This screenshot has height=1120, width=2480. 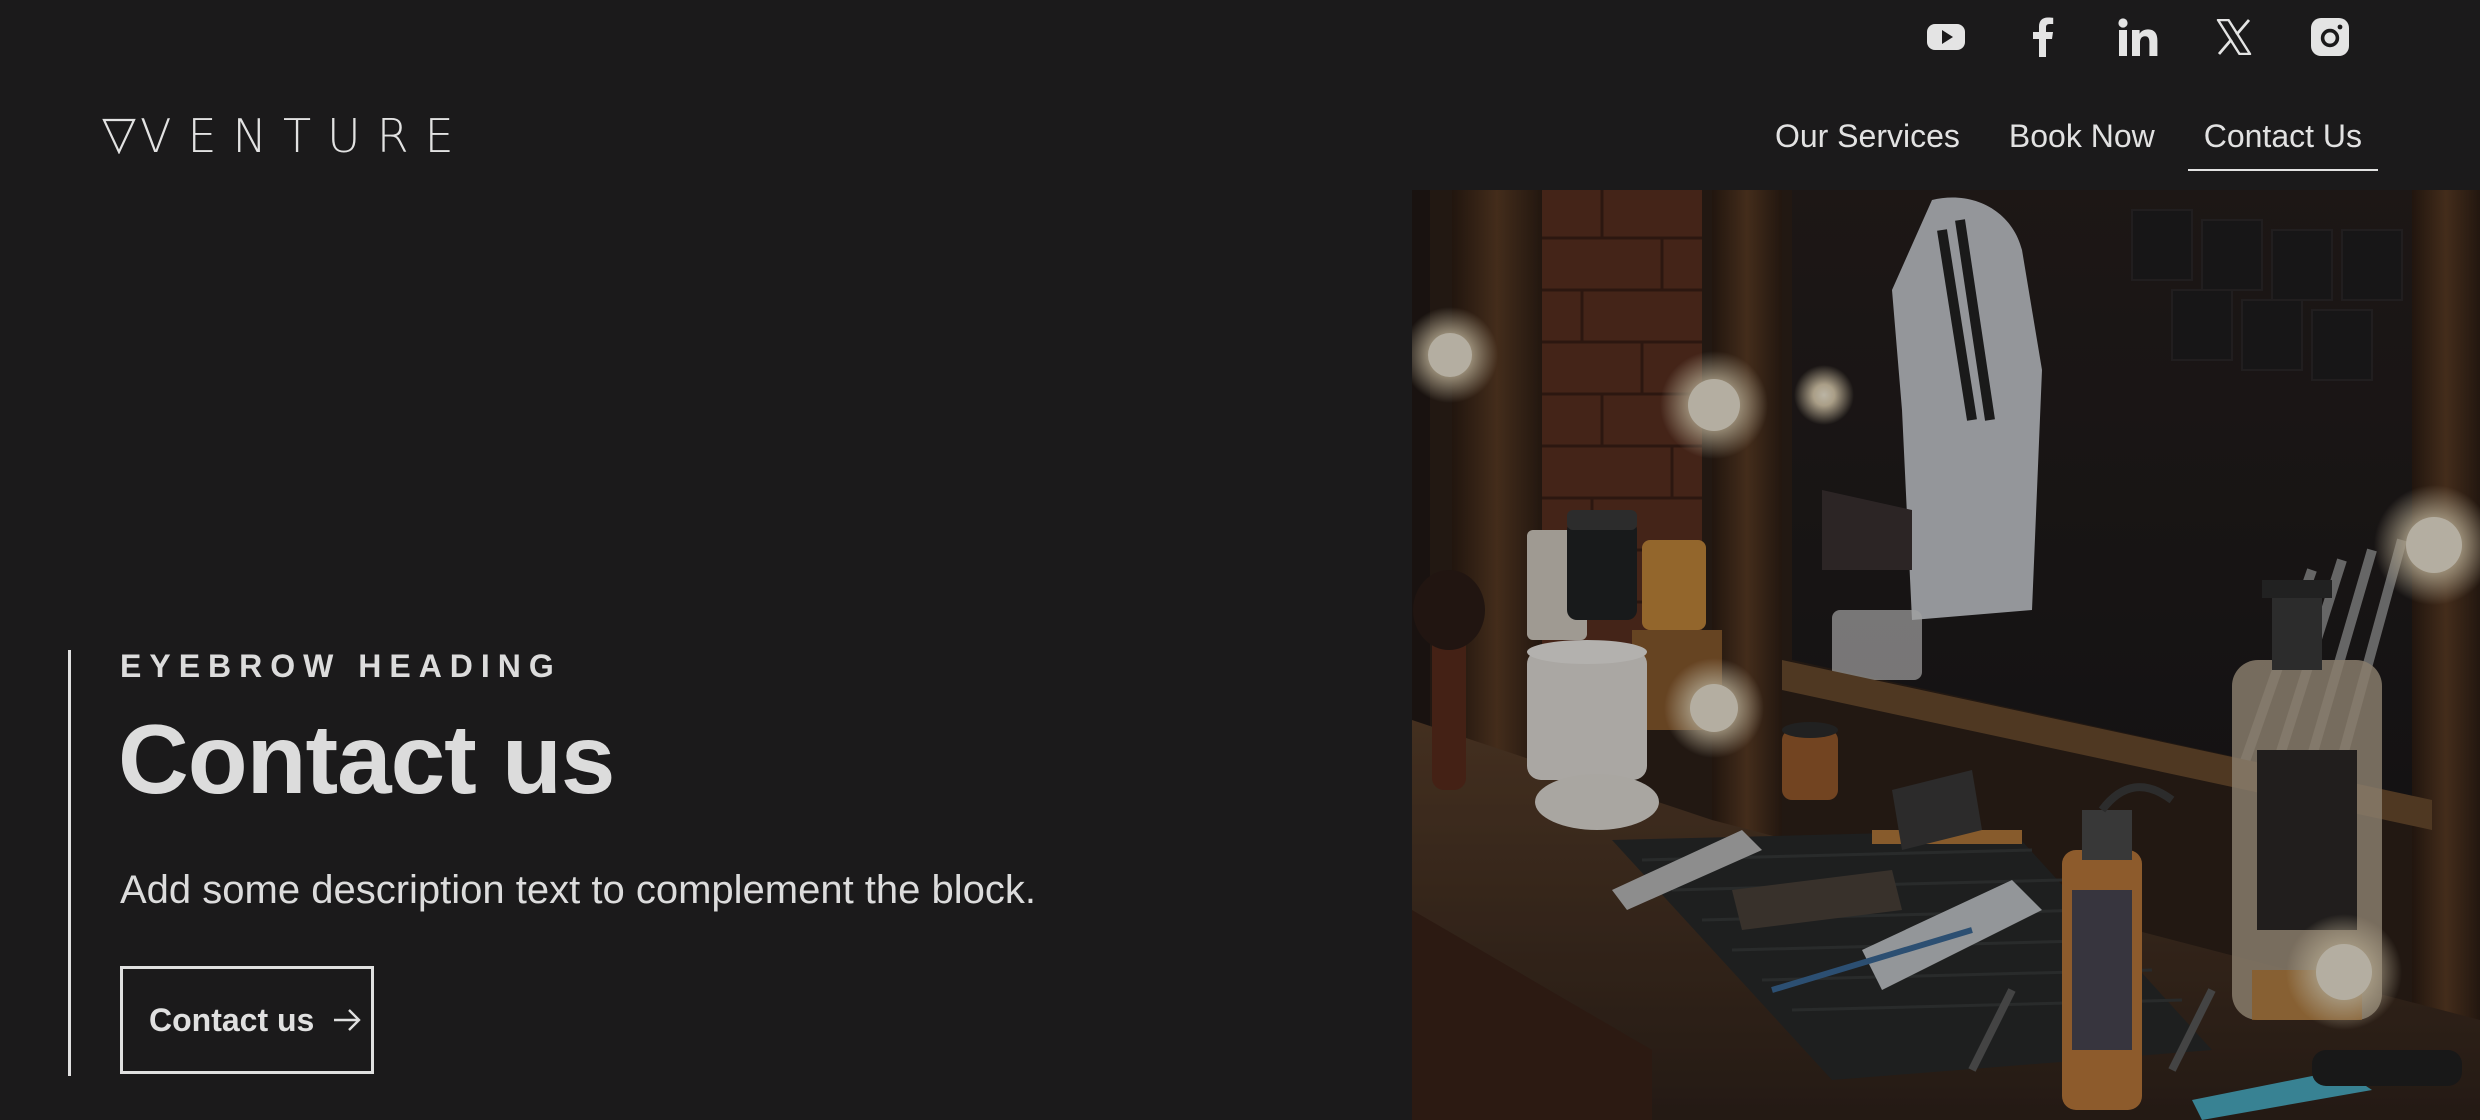 What do you see at coordinates (2082, 141) in the screenshot?
I see `nav-item-book-now: Book Now` at bounding box center [2082, 141].